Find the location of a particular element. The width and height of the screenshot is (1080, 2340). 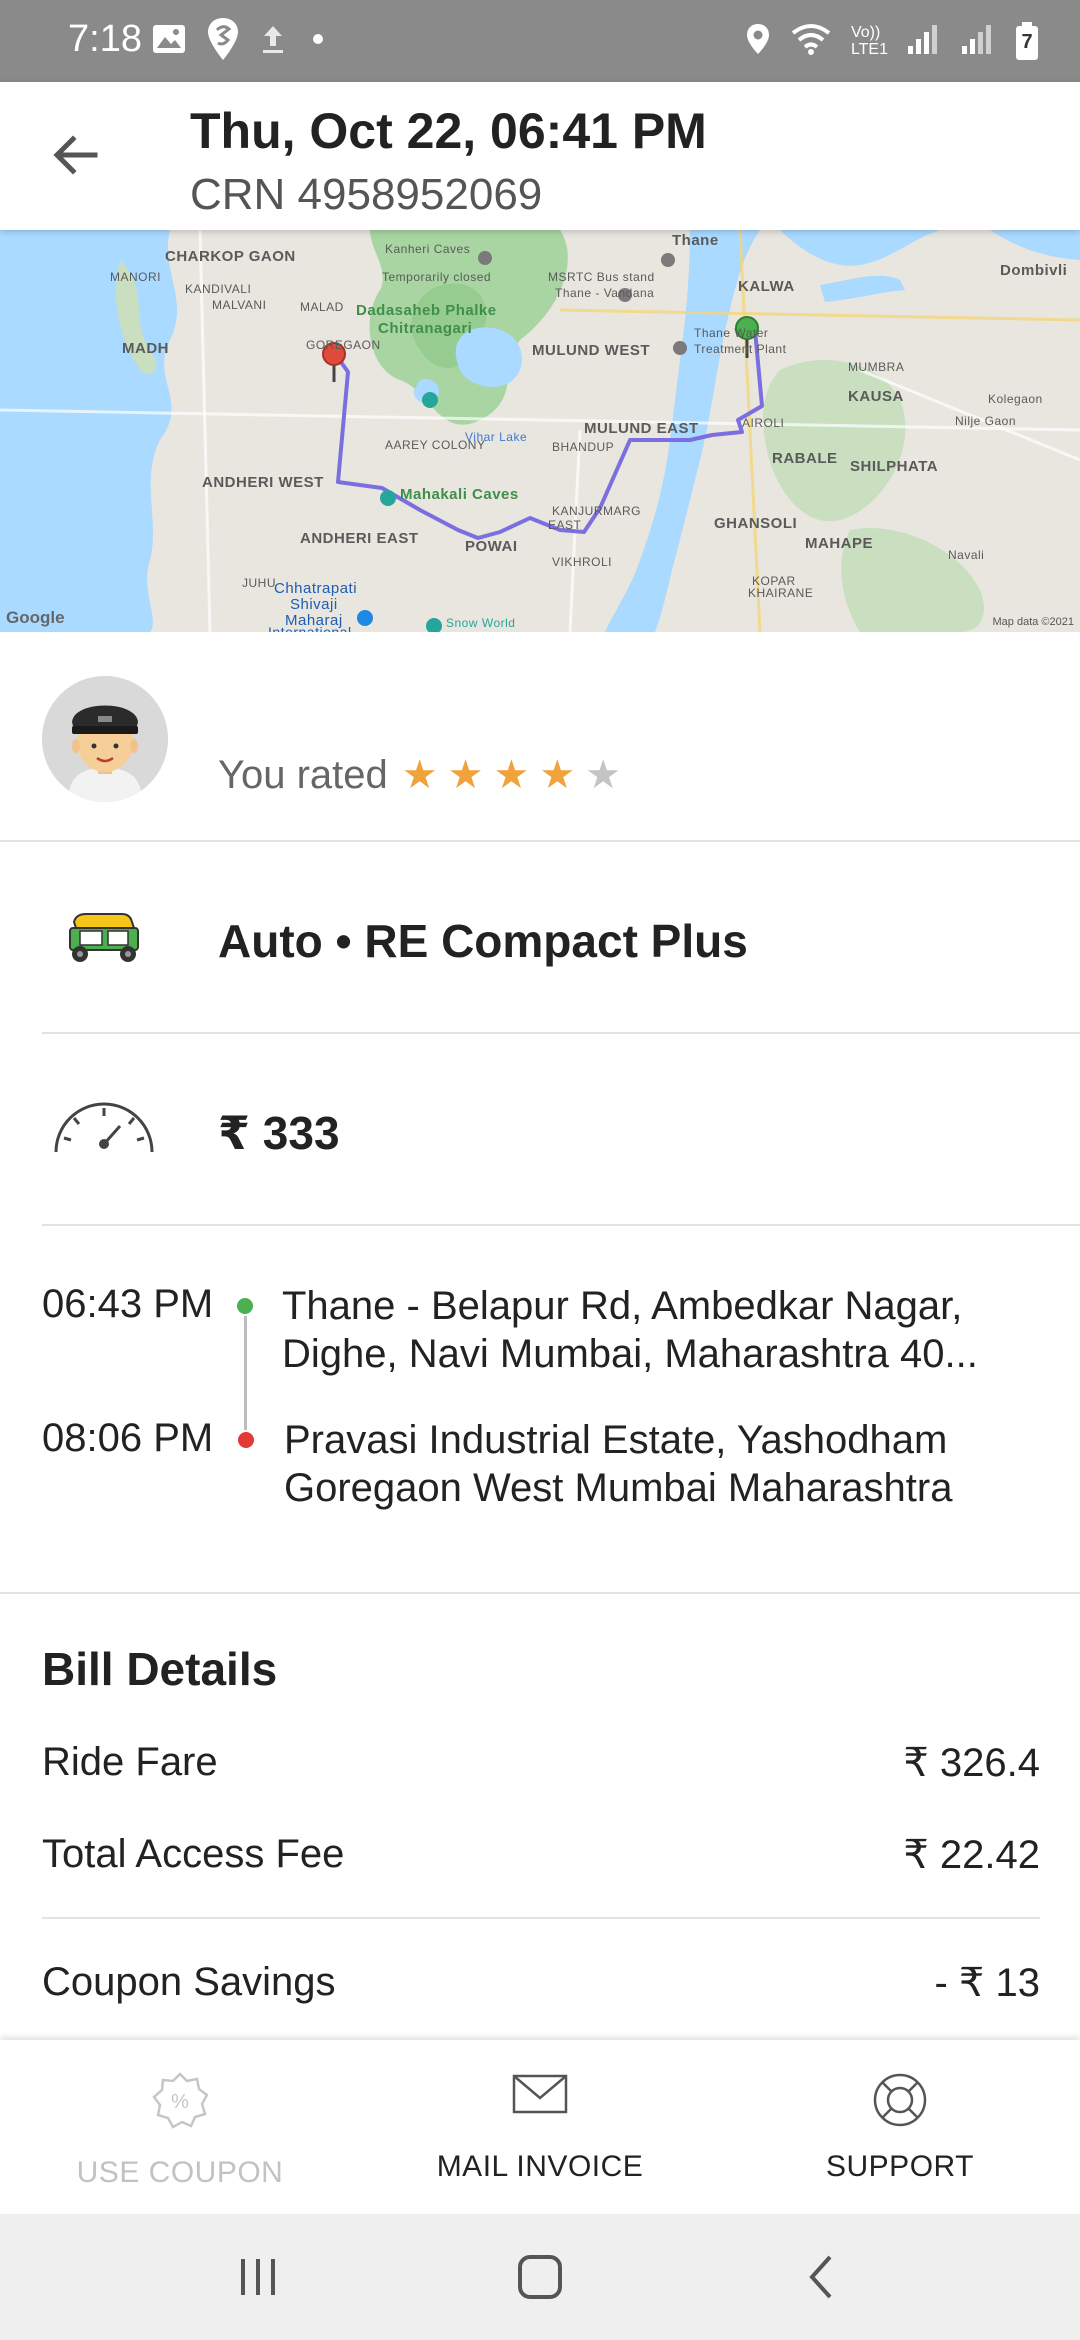

map-label: MULUND WEST is located at coordinates (591, 350).